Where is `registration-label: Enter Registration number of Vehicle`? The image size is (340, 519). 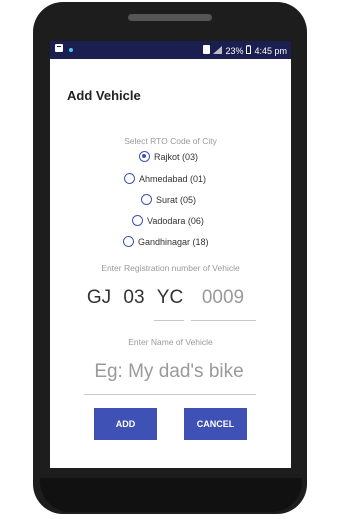
registration-label: Enter Registration number of Vehicle is located at coordinates (170, 268).